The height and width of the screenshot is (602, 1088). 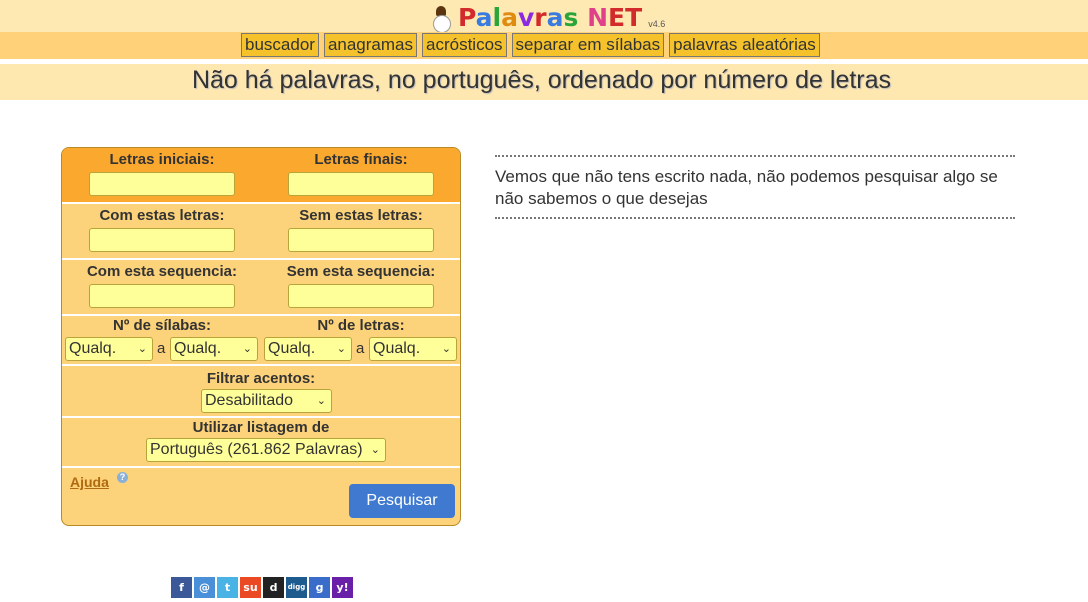 I want to click on logo-letter: N, so click(x=598, y=17).